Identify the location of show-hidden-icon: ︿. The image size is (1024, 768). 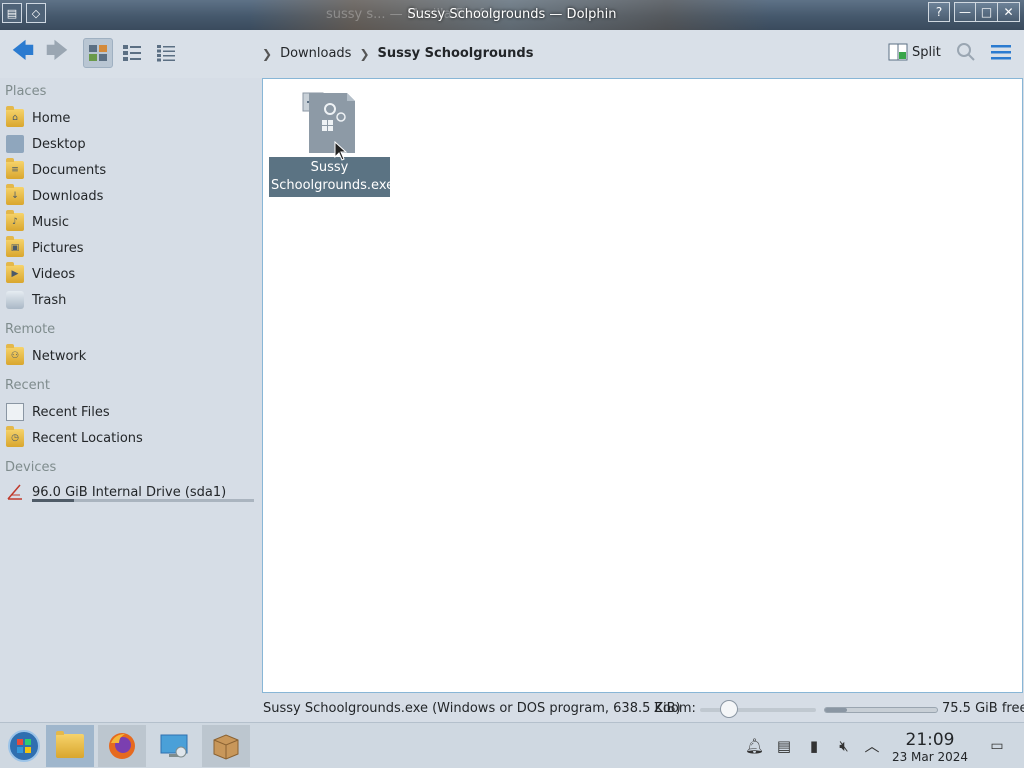
(872, 746).